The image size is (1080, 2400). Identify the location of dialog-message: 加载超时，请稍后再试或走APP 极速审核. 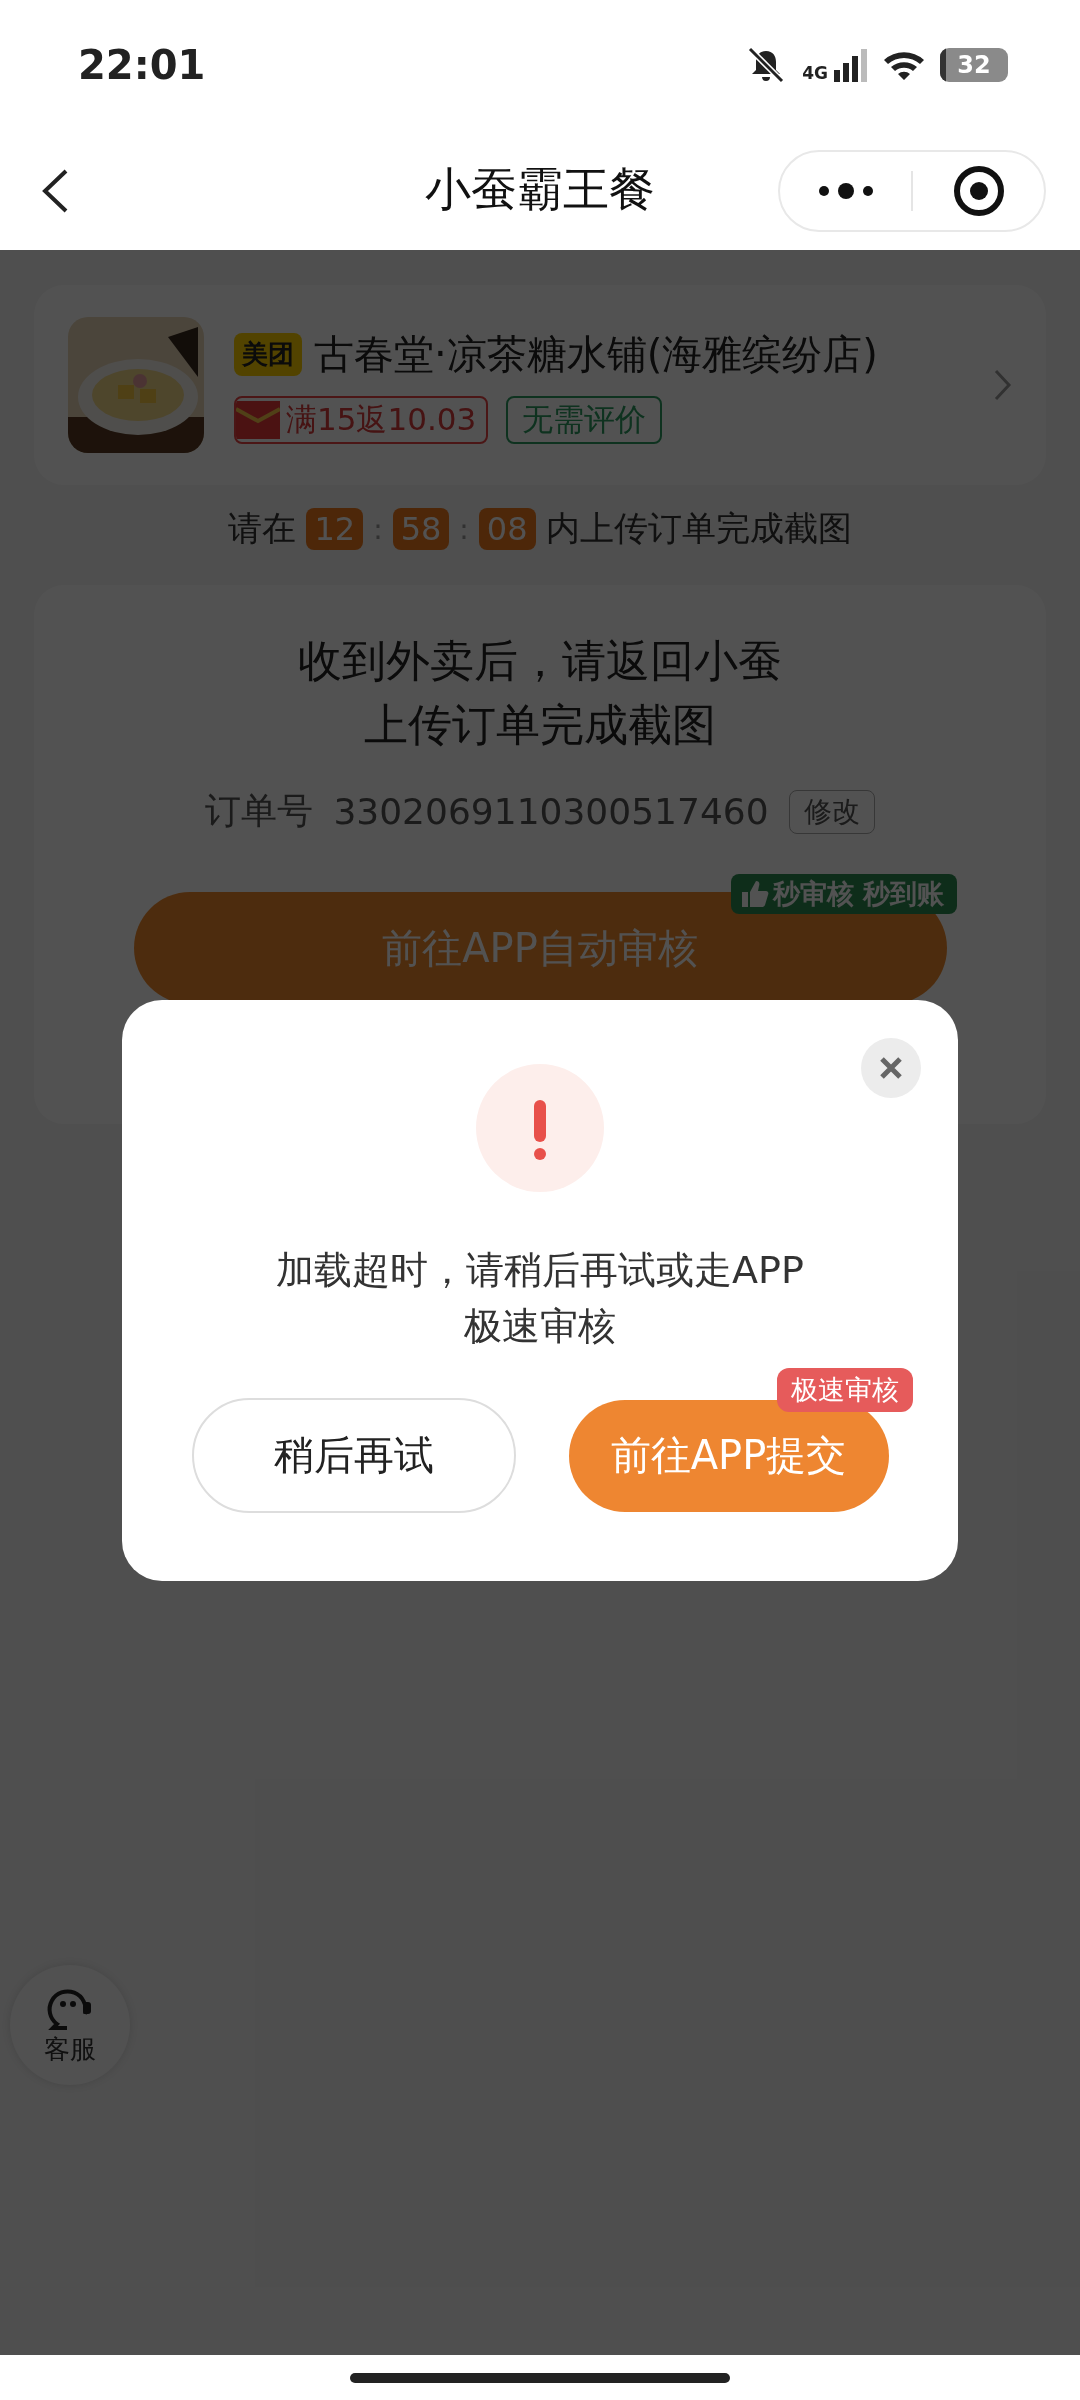
(540, 1298).